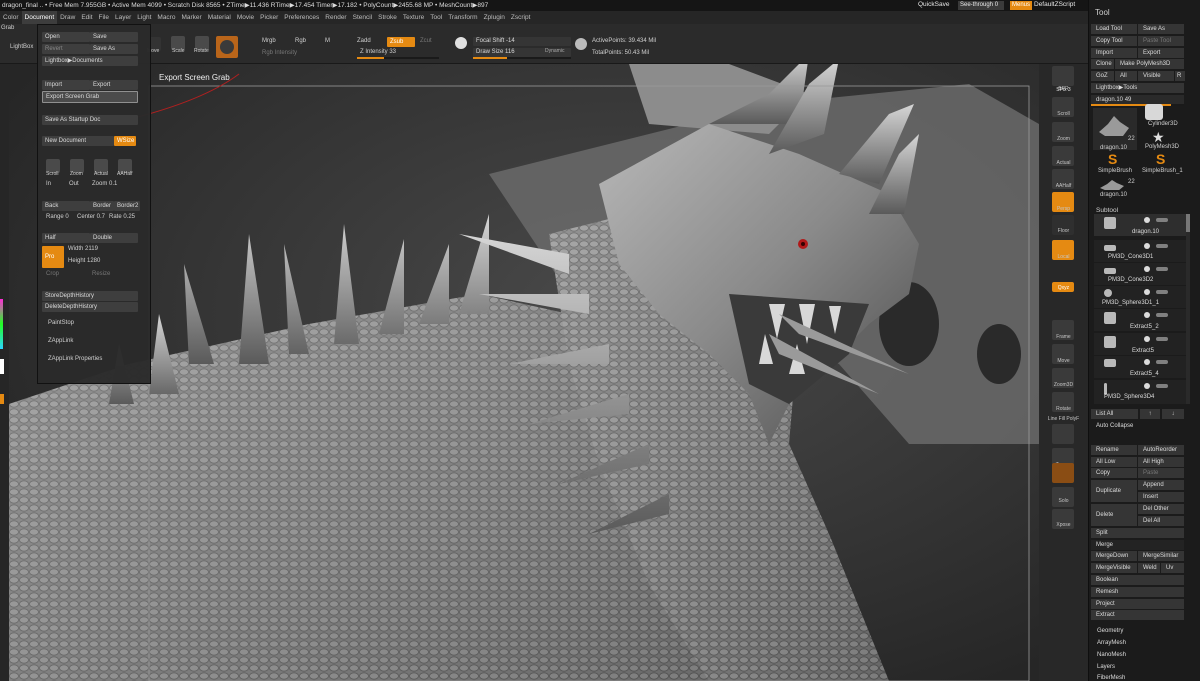 The width and height of the screenshot is (1200, 681). I want to click on menu-texture: Texture, so click(413, 17).